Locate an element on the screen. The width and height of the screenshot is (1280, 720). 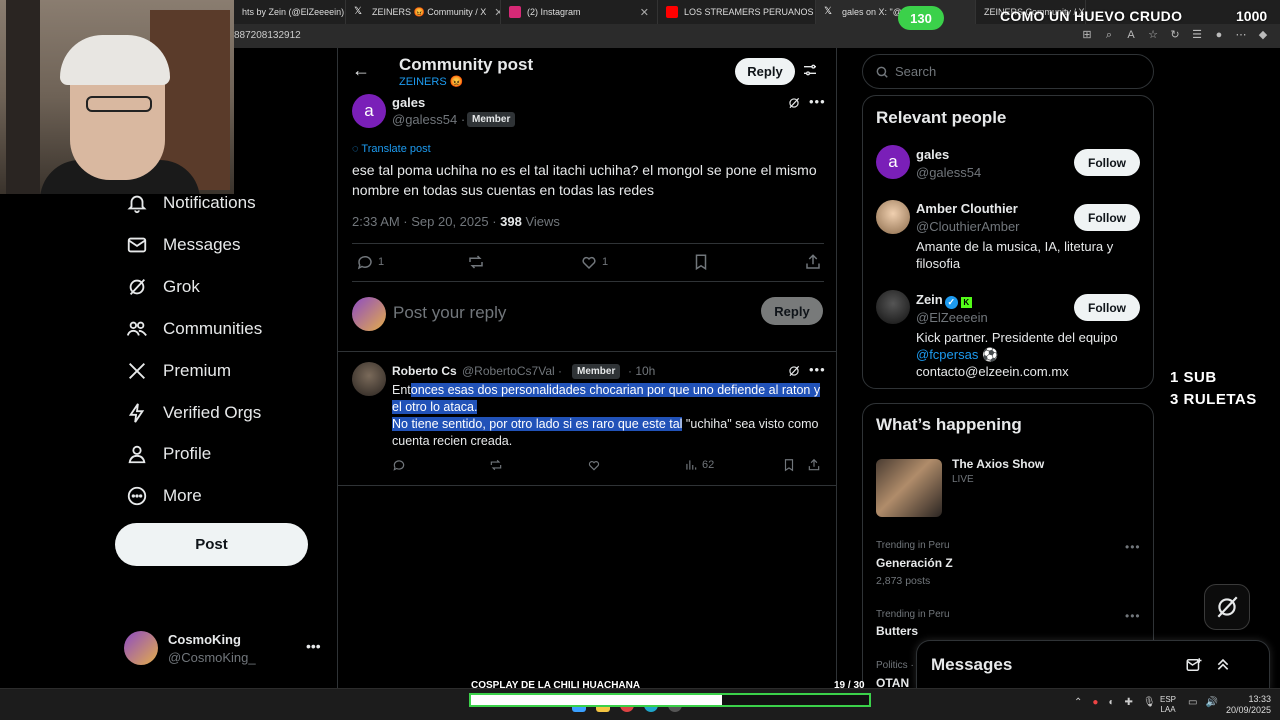
zoom-icon: ⌕ is located at coordinates (1109, 35).